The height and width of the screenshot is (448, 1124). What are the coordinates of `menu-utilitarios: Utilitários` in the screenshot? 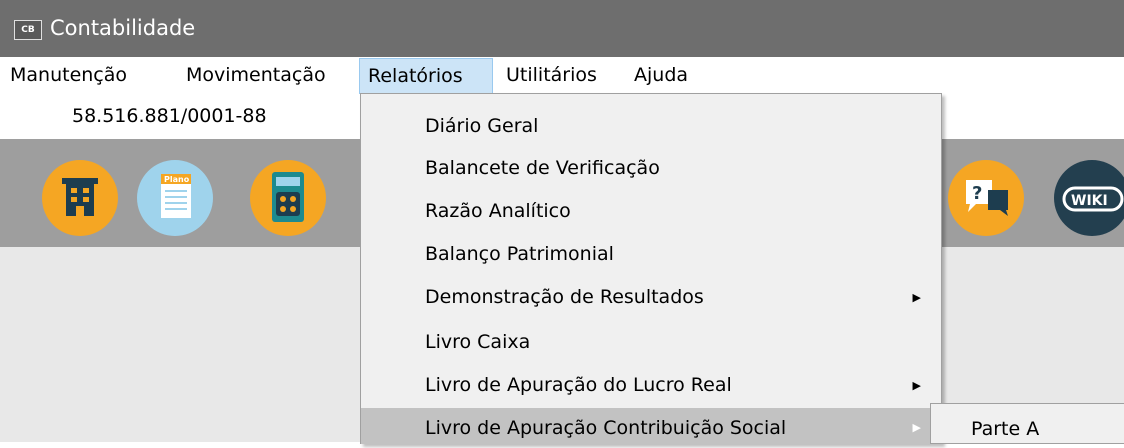 It's located at (551, 75).